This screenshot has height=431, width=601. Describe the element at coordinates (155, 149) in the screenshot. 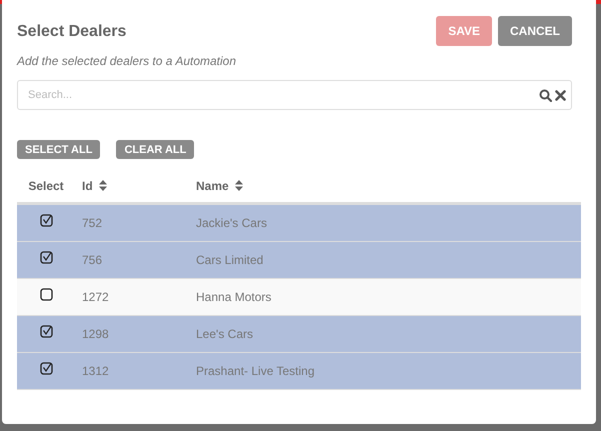

I see `clear-all-button: CLEAR ALL` at that location.